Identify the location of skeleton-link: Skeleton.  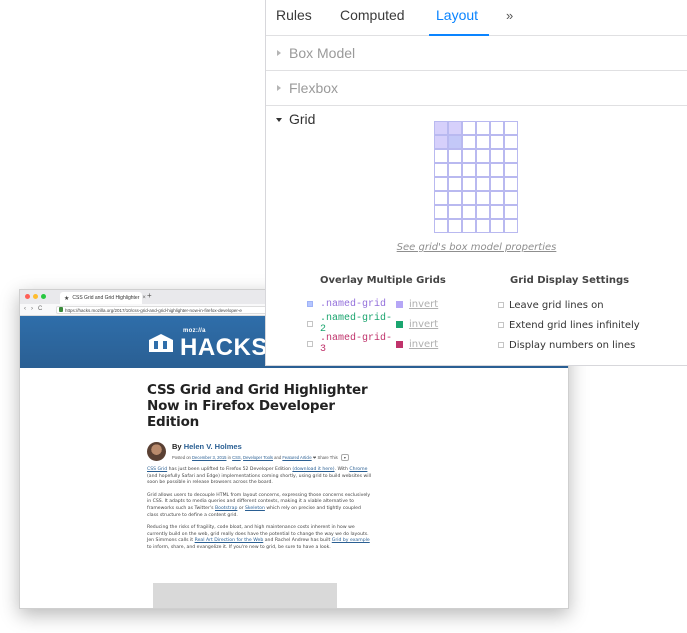
(255, 508).